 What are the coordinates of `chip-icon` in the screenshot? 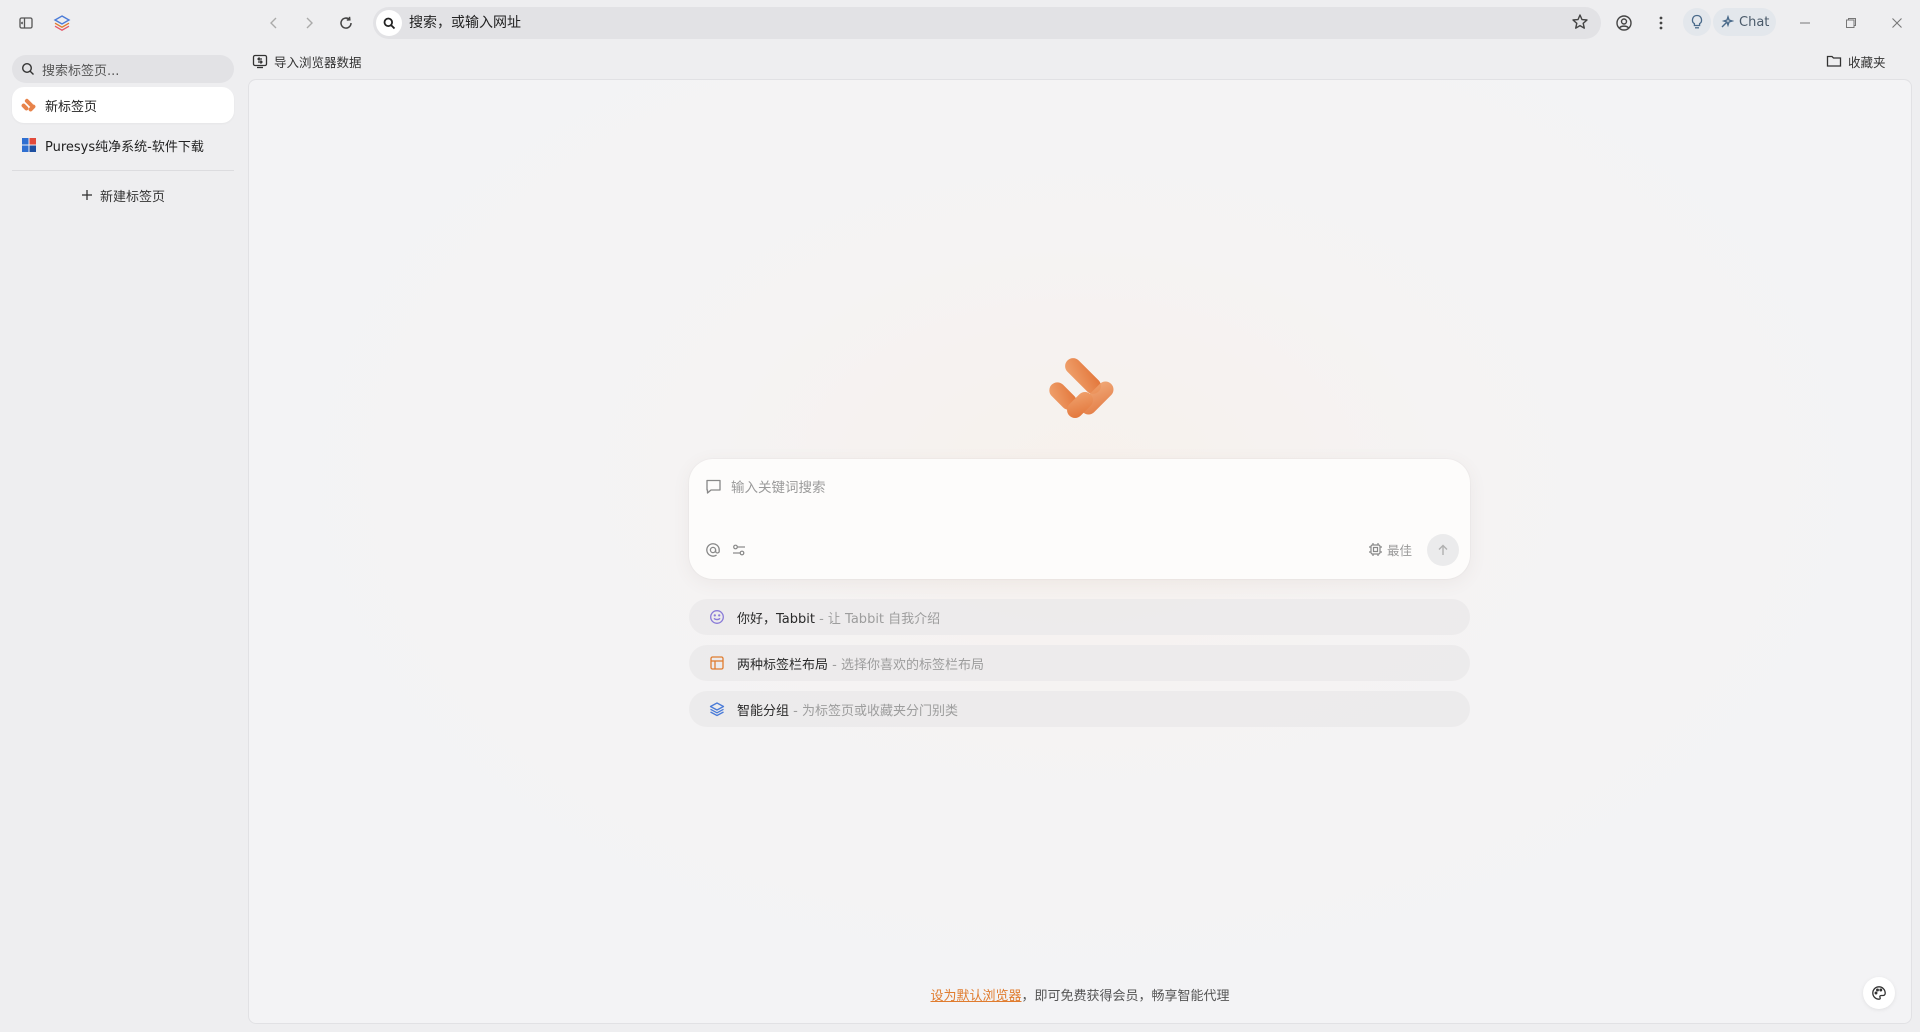 It's located at (1375, 549).